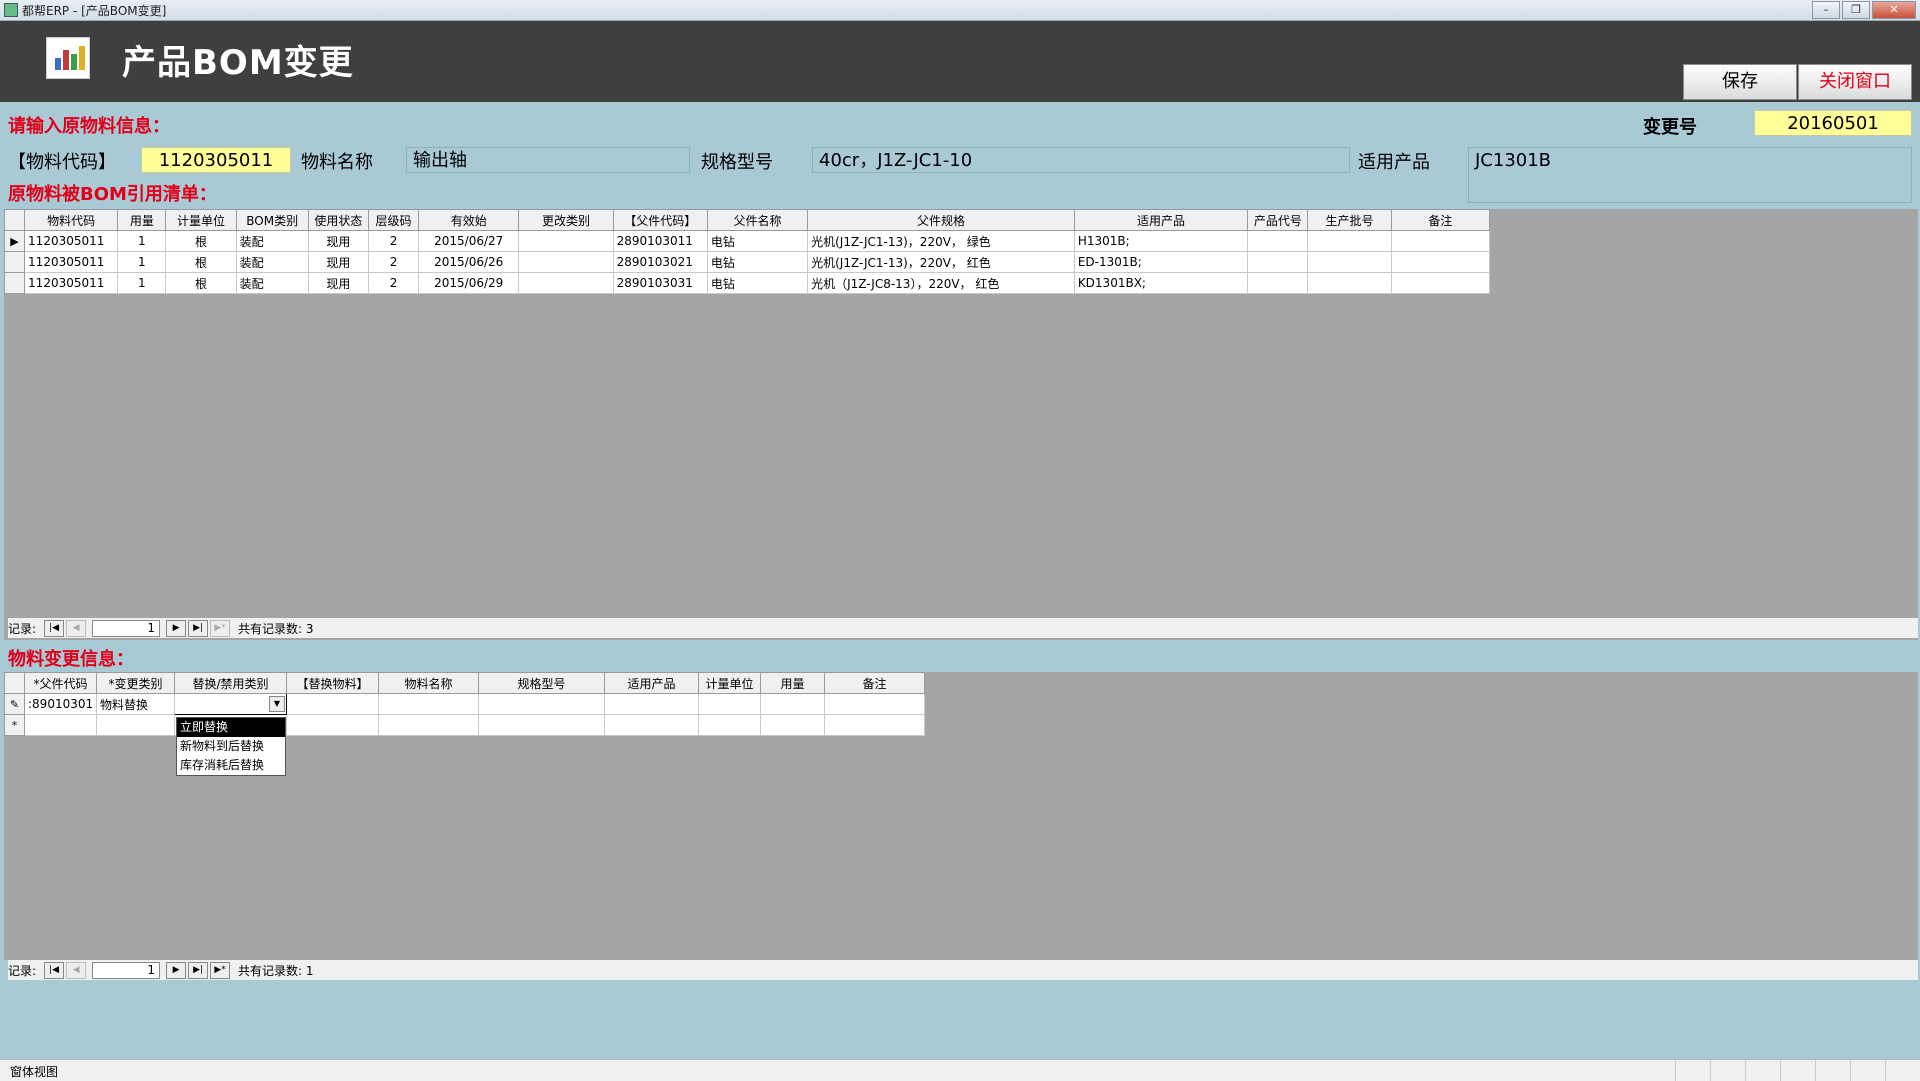  Describe the element at coordinates (1161, 241) in the screenshot. I see `table-cell: H1301B;` at that location.